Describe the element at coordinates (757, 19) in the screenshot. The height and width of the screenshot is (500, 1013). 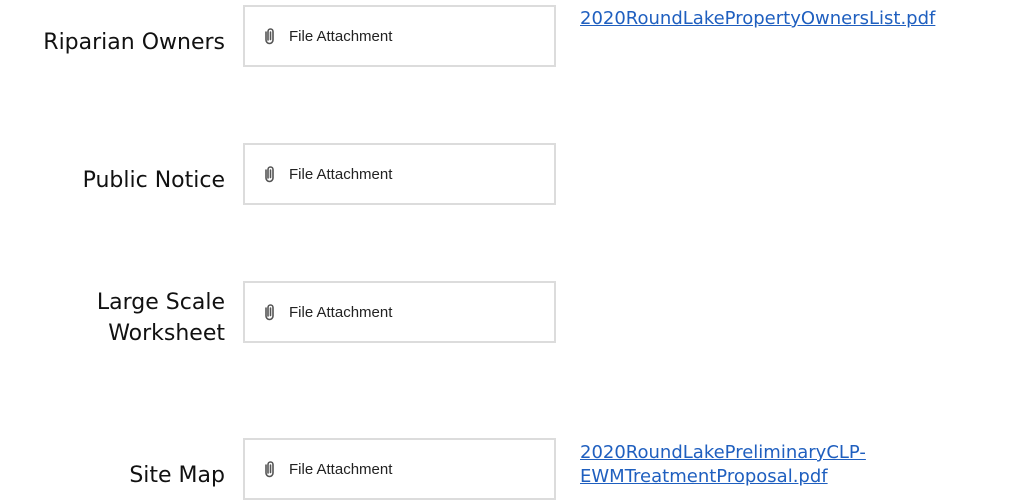
I see `riparian-owners-file-link: 2020RoundLakePropertyOwnersList.pdf` at that location.